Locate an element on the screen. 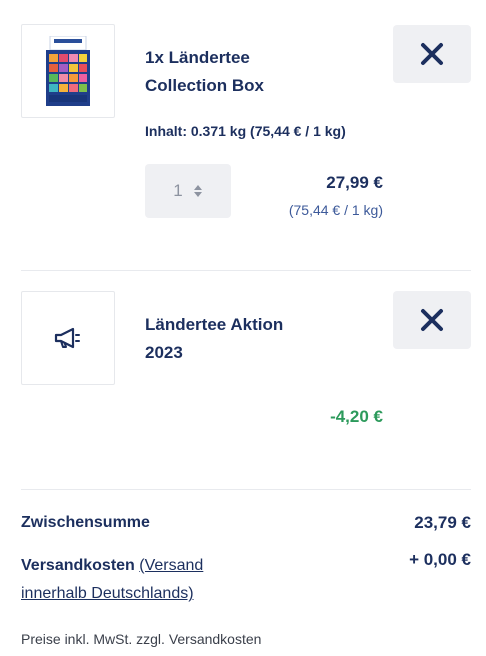  shipping-link-line1: (Versand is located at coordinates (171, 565).